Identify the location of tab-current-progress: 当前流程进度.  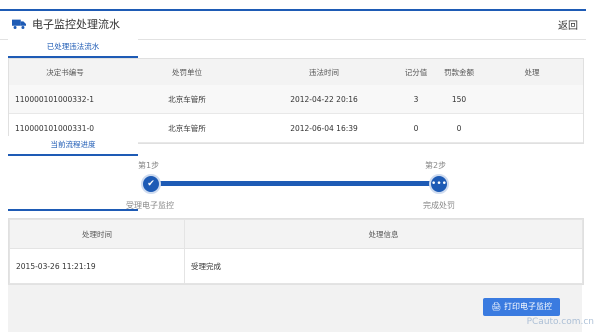
(73, 146).